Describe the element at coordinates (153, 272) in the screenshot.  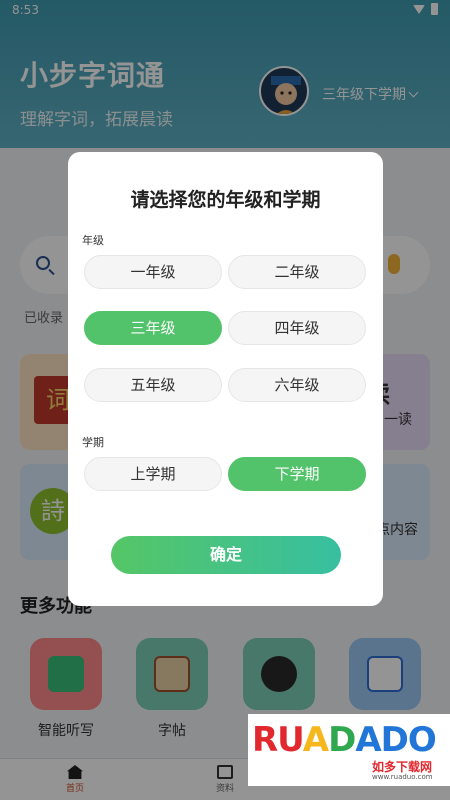
I see `grade-option-1: 一年级` at that location.